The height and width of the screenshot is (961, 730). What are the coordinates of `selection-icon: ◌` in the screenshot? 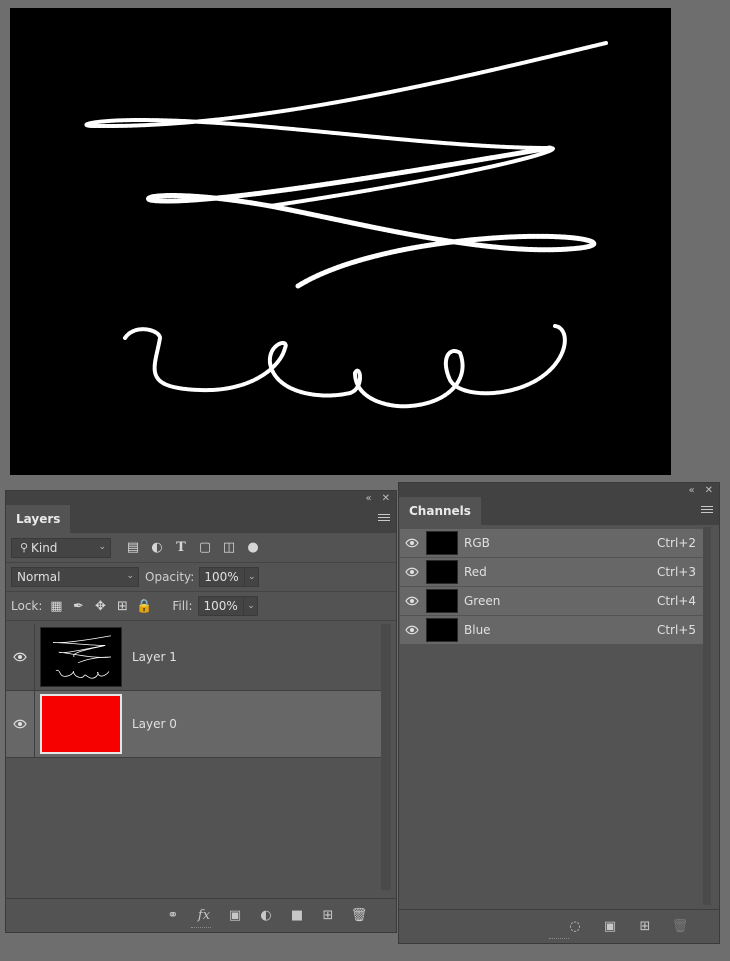 It's located at (575, 927).